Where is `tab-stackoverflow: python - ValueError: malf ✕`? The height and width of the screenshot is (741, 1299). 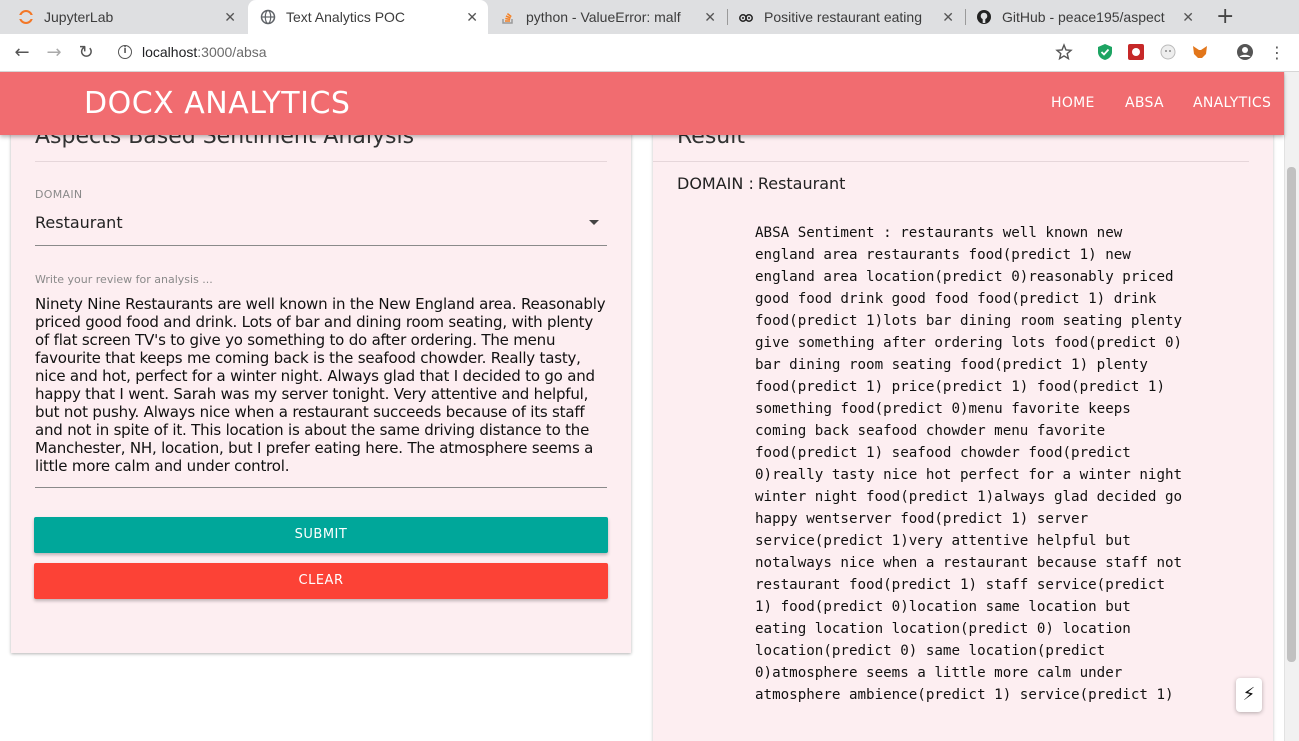 tab-stackoverflow: python - ValueError: malf ✕ is located at coordinates (608, 17).